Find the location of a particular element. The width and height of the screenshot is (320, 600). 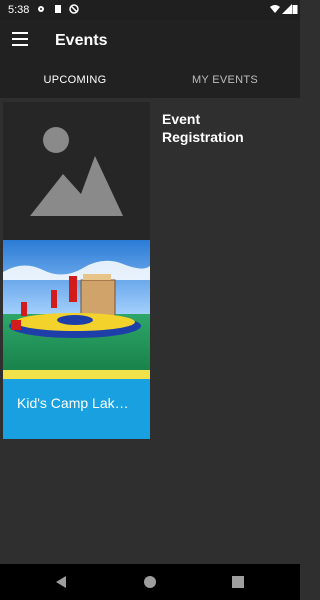

event-photo is located at coordinates (76, 310).